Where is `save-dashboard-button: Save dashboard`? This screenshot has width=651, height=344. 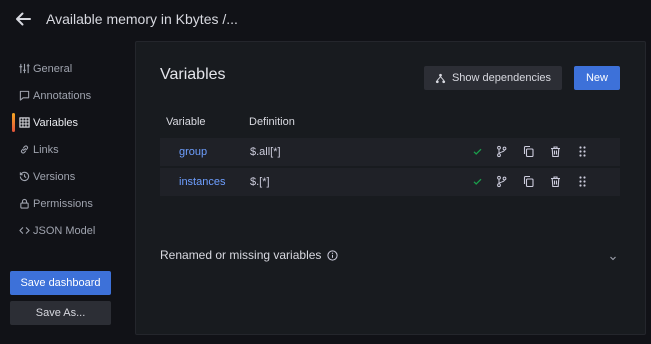
save-dashboard-button: Save dashboard is located at coordinates (60, 283).